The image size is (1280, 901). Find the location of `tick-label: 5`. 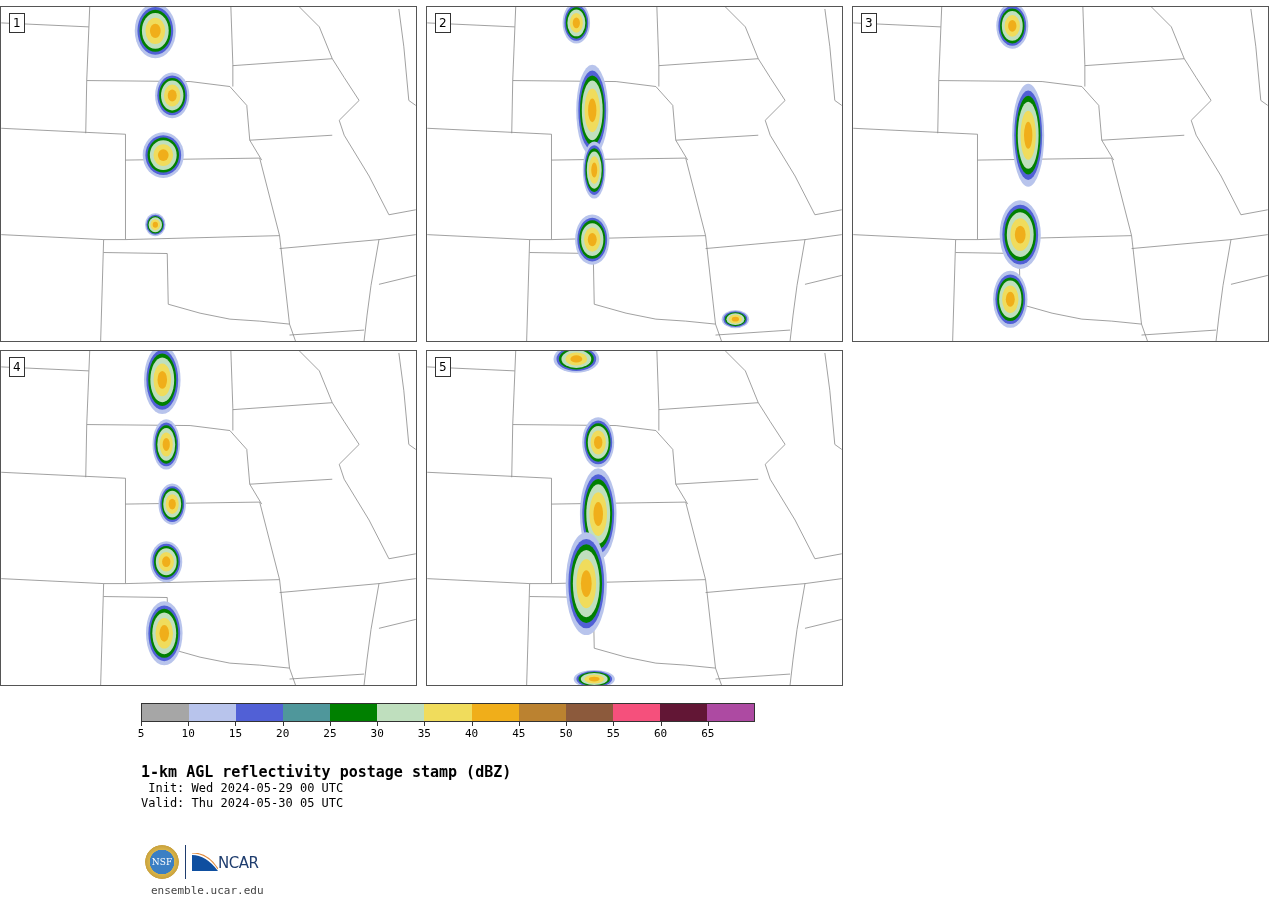

tick-label: 5 is located at coordinates (141, 733).